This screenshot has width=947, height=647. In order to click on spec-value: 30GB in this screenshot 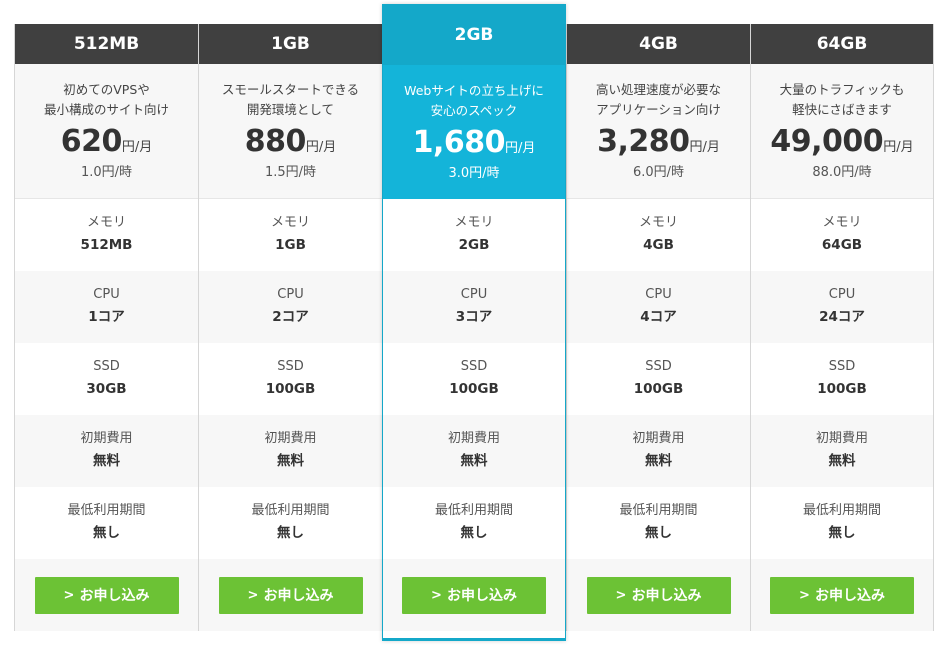, I will do `click(106, 389)`.